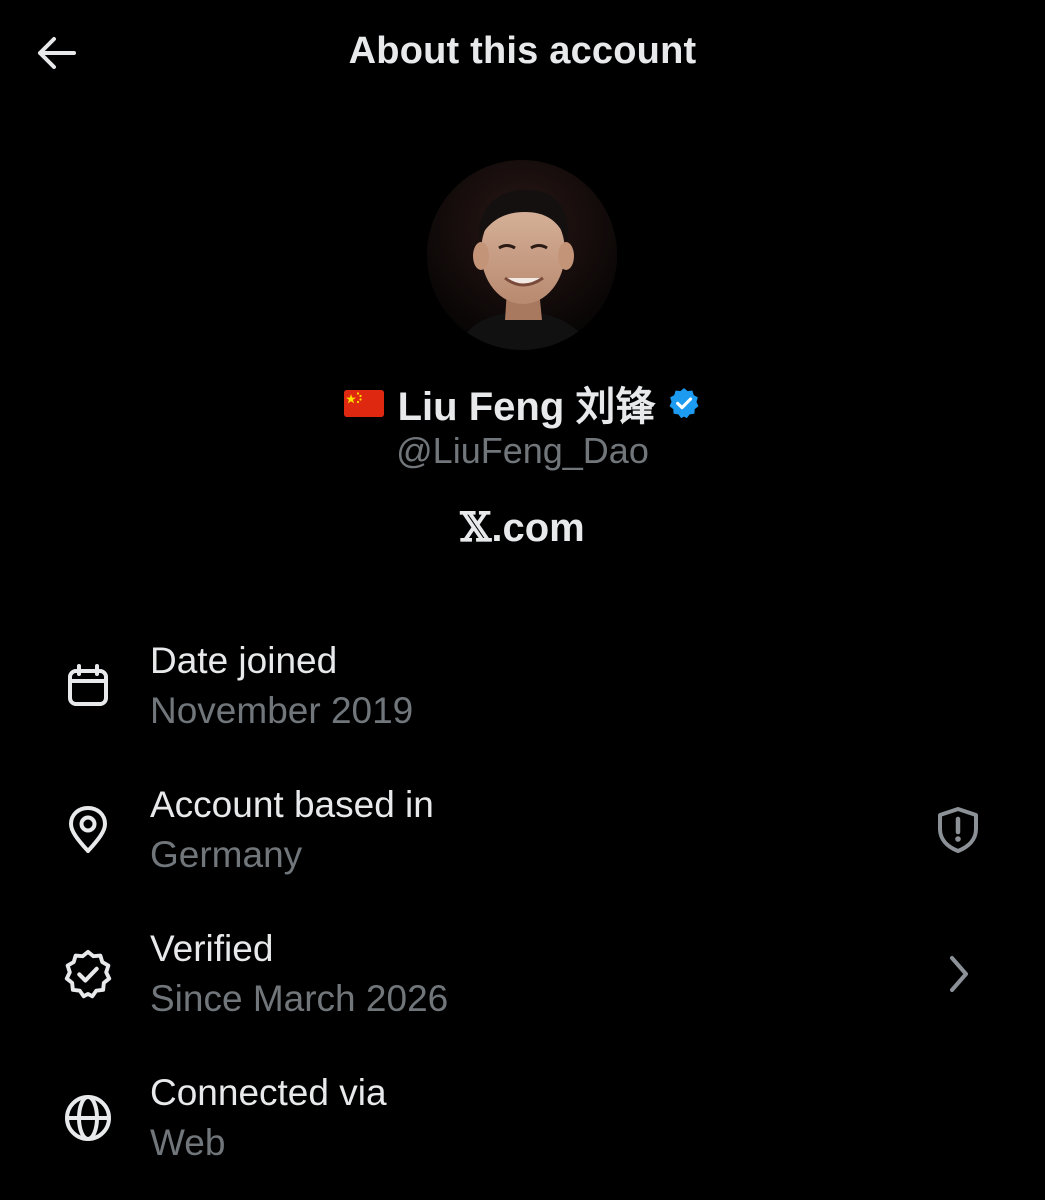 The width and height of the screenshot is (1045, 1200). What do you see at coordinates (522, 841) in the screenshot?
I see `account-based-in-row: Account based in Germany` at bounding box center [522, 841].